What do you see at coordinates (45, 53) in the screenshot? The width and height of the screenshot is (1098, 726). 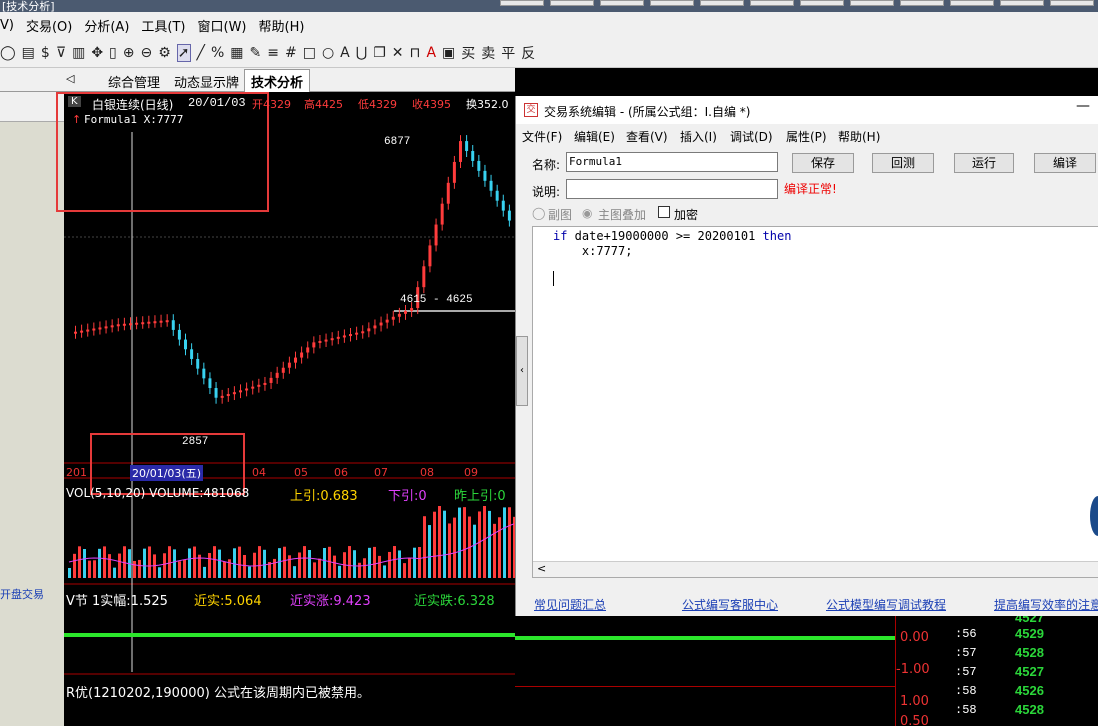 I see `dollar-icon: $` at bounding box center [45, 53].